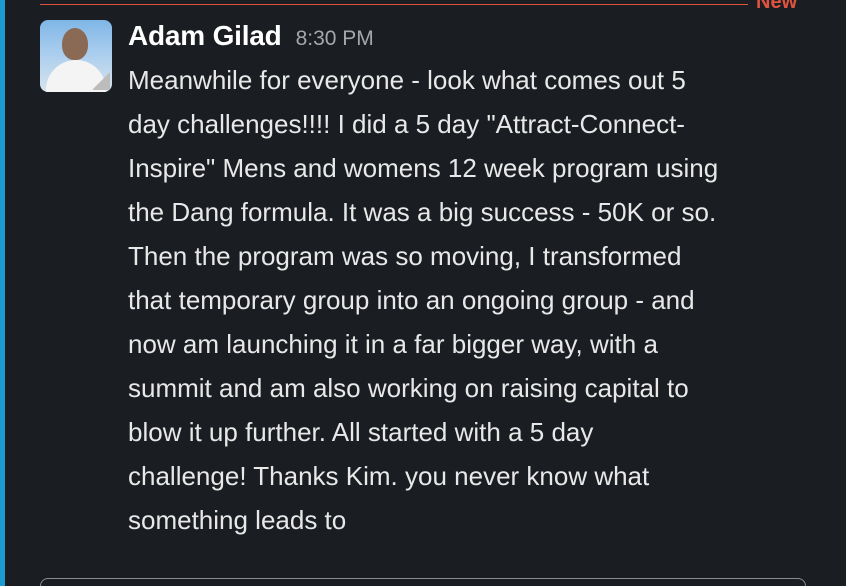  What do you see at coordinates (205, 36) in the screenshot?
I see `author-name: Adam Gilad` at bounding box center [205, 36].